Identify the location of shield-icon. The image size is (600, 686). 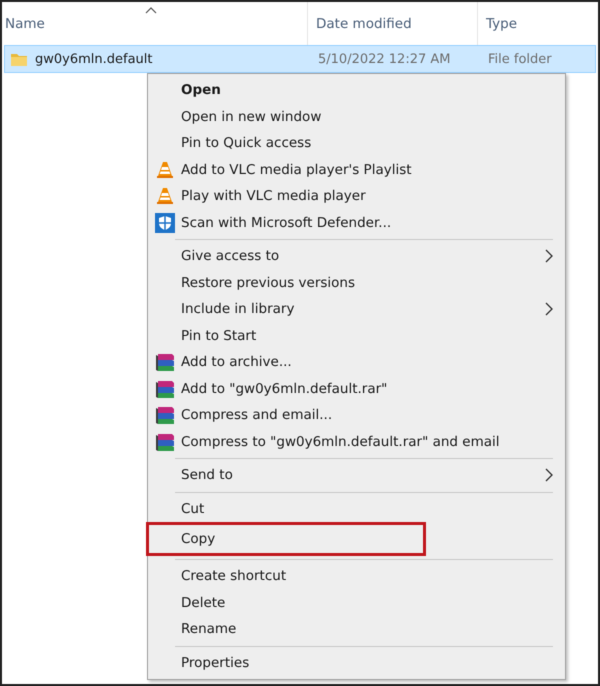
(164, 222).